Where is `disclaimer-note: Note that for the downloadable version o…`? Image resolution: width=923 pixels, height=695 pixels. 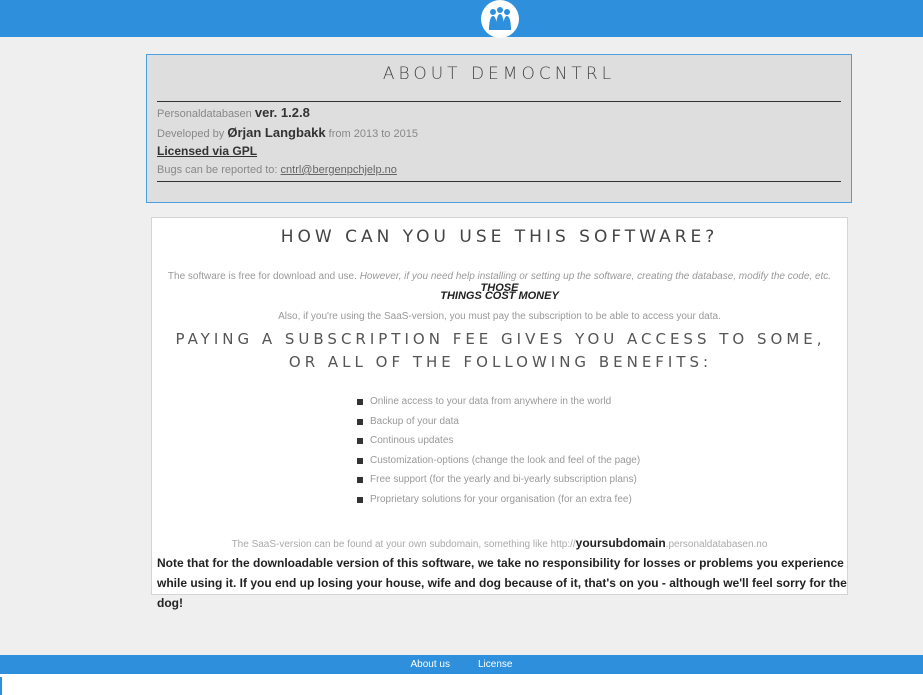
disclaimer-note: Note that for the downloadable version o… is located at coordinates (502, 583).